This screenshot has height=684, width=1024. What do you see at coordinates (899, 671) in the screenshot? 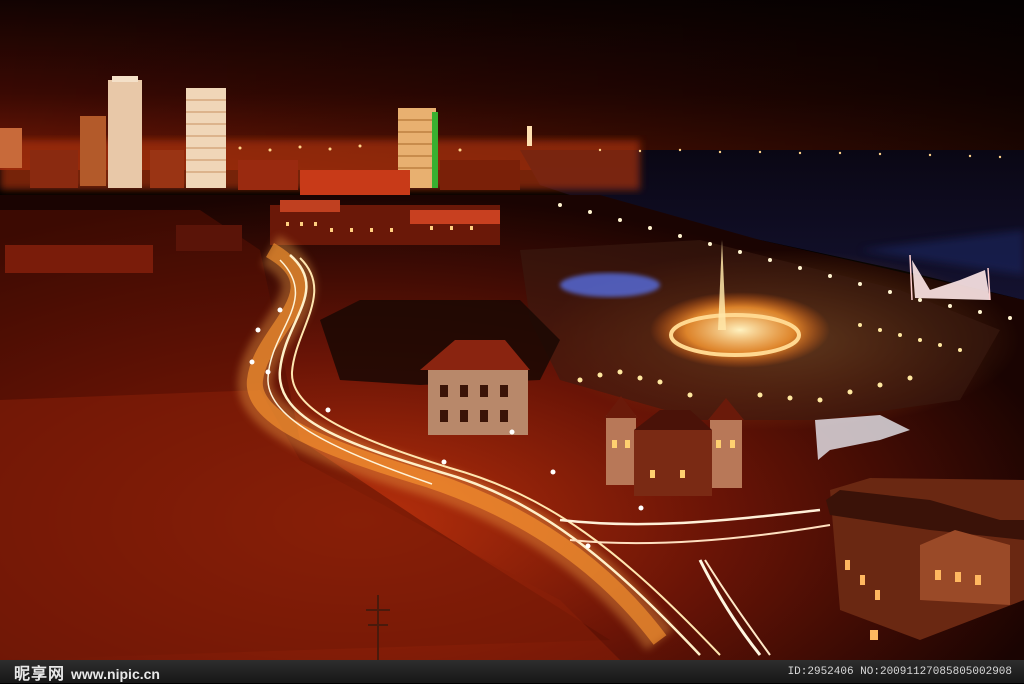
I see `image-id-label: ID:2952406 NO:20091127085805002908` at bounding box center [899, 671].